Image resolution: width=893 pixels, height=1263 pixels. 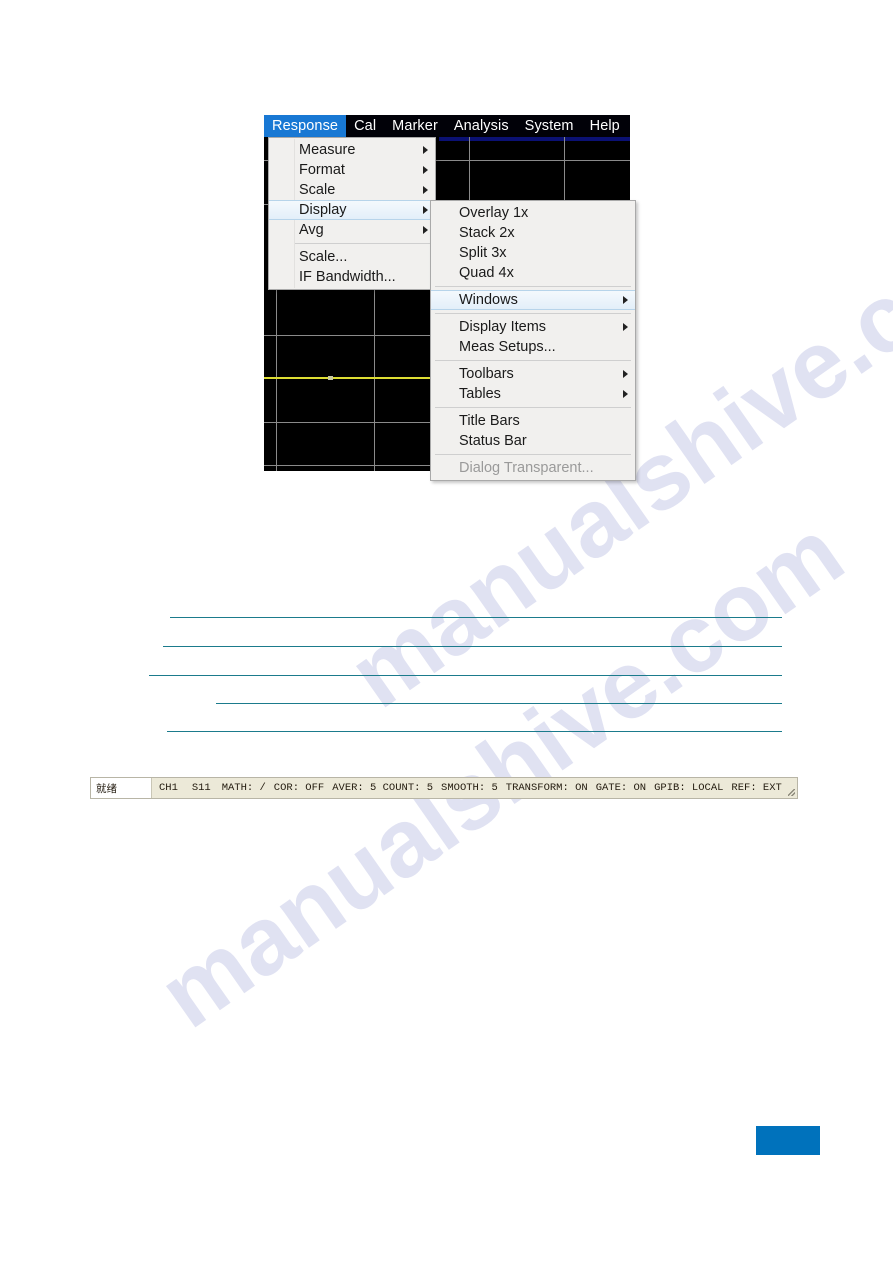 I want to click on page-number-badge, so click(x=788, y=1140).